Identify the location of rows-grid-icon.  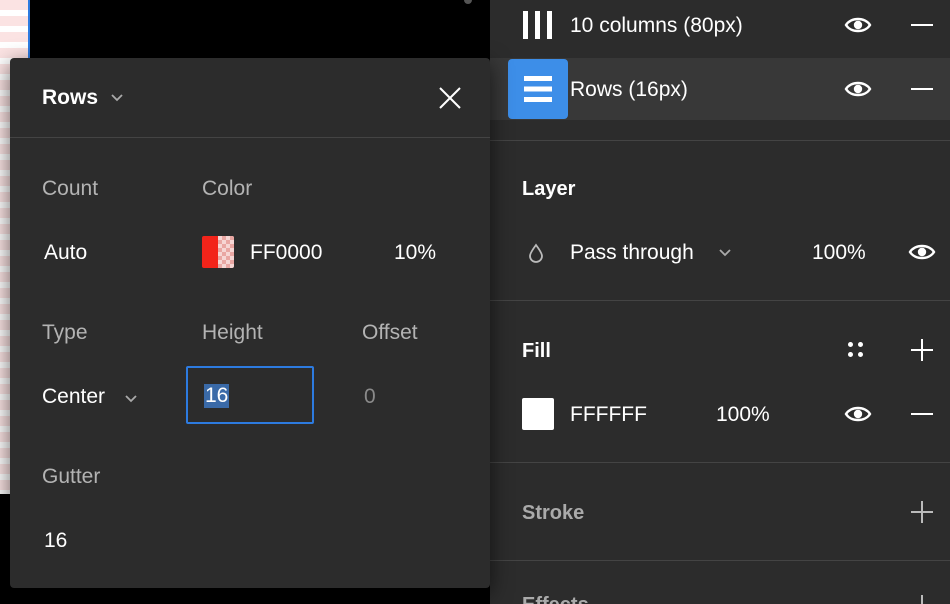
(538, 89).